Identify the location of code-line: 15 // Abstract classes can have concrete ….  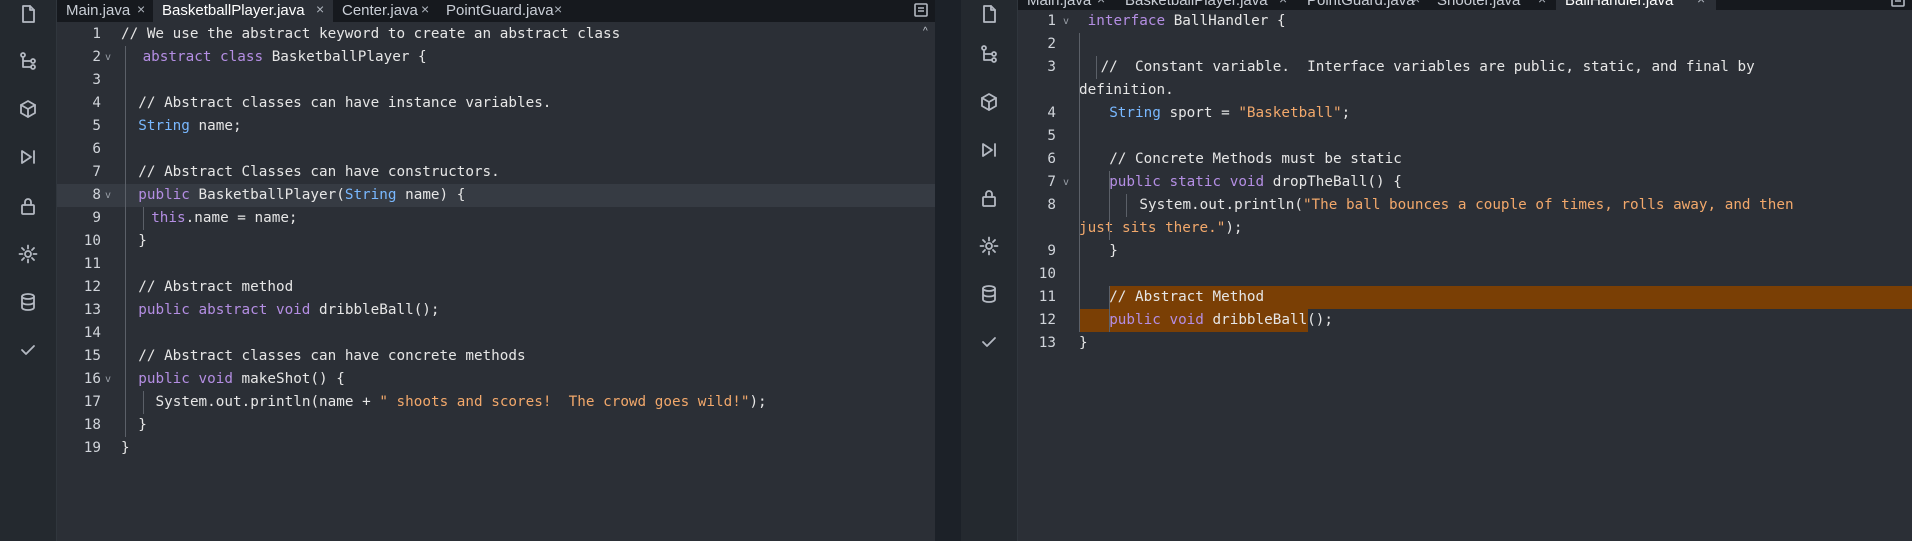
(496, 356).